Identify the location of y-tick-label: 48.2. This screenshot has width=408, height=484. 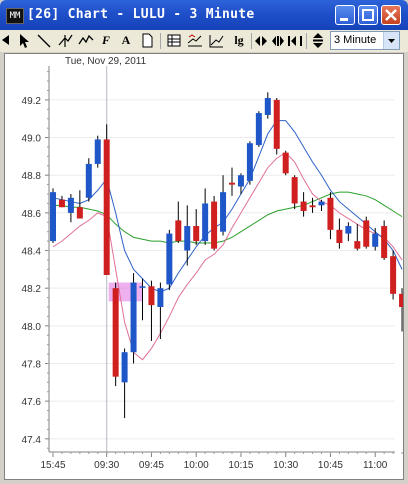
(32, 289).